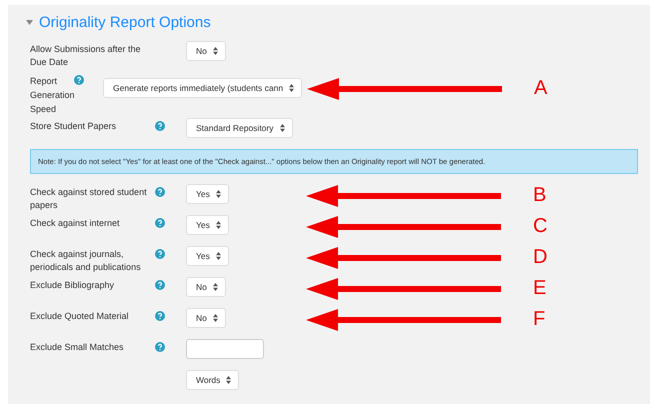  Describe the element at coordinates (52, 95) in the screenshot. I see `field-label: Report Generation Speed` at that location.